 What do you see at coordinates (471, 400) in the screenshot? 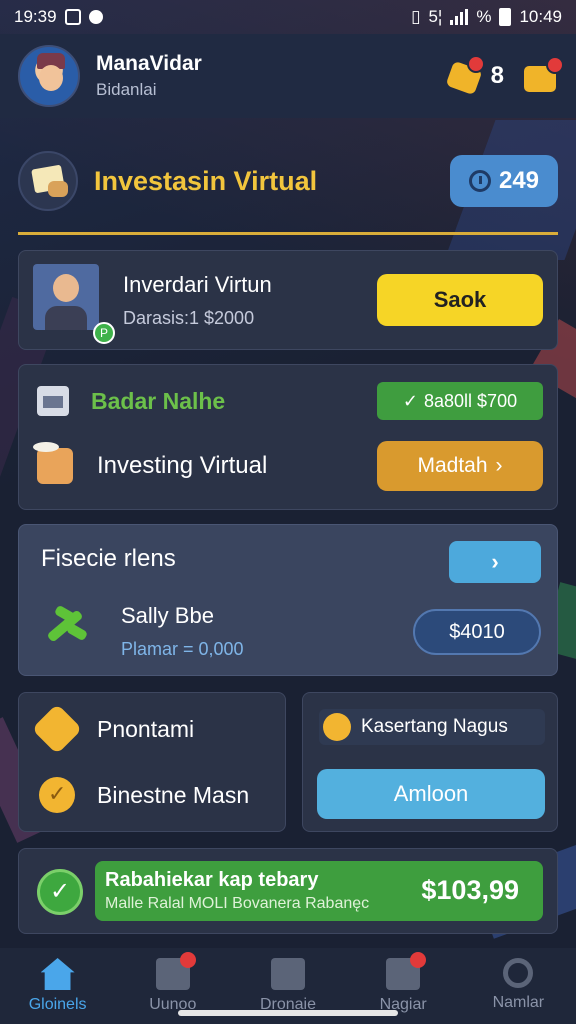
I see `balance-badge-text: 8a80ll $700` at bounding box center [471, 400].